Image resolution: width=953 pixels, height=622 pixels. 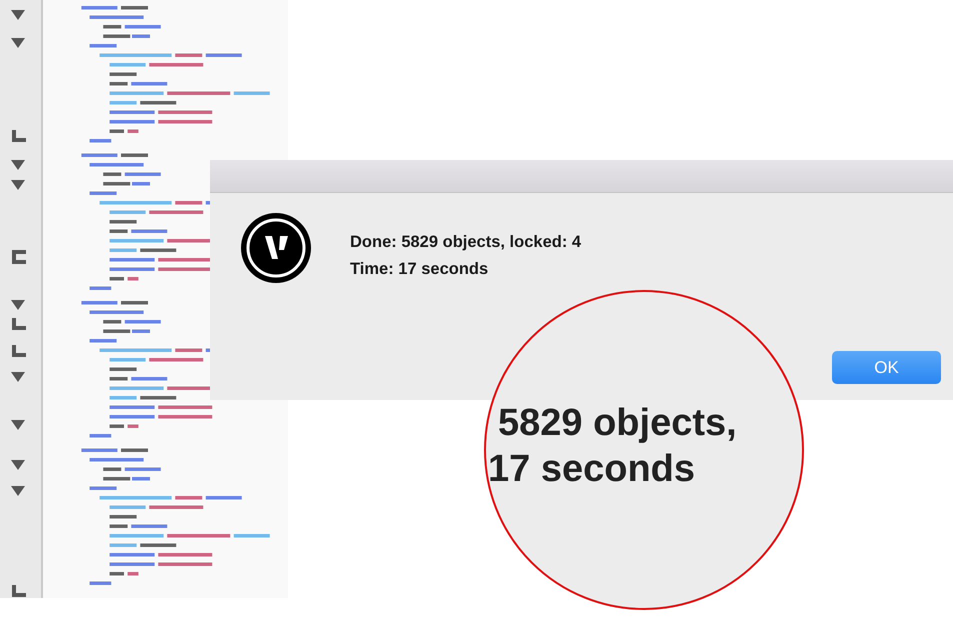 I want to click on v-logo-icon, so click(x=276, y=248).